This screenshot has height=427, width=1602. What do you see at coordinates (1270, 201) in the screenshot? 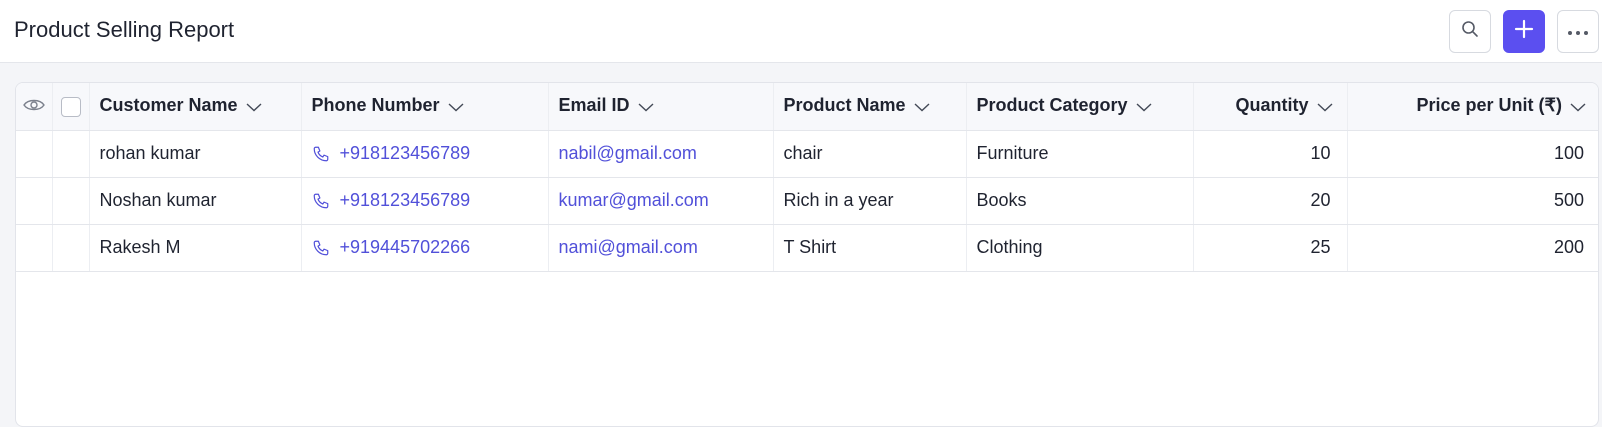
I see `quantity-cell: 20` at bounding box center [1270, 201].